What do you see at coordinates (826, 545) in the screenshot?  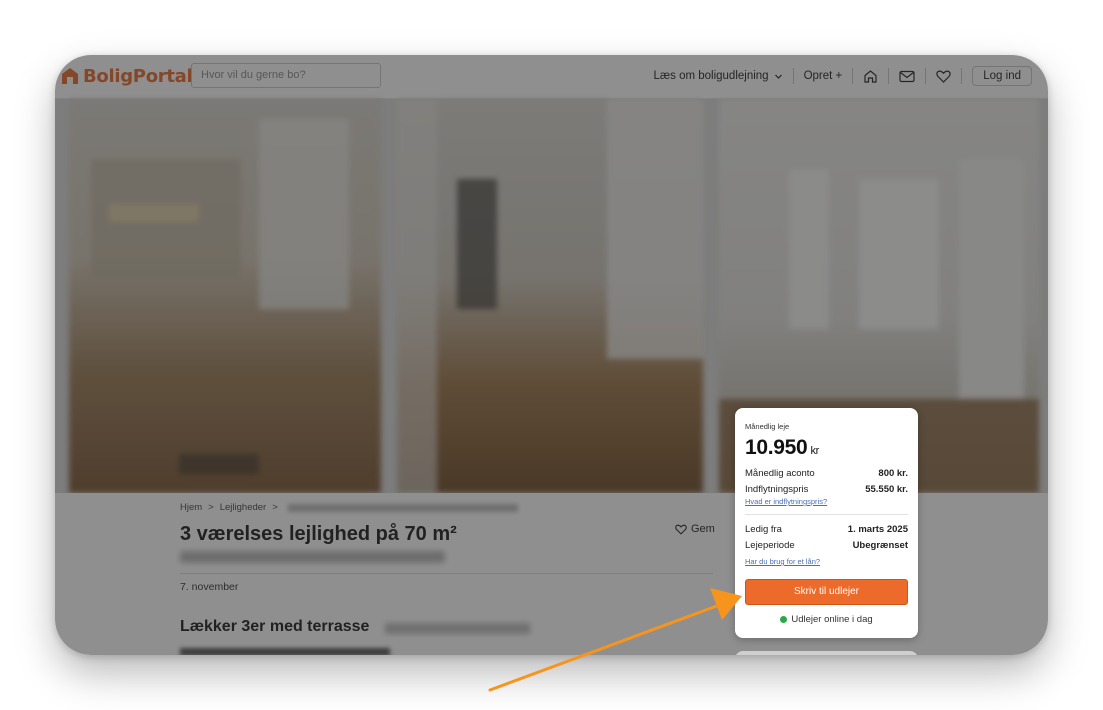 I see `period-row: Lejeperiode Ubegrænset` at bounding box center [826, 545].